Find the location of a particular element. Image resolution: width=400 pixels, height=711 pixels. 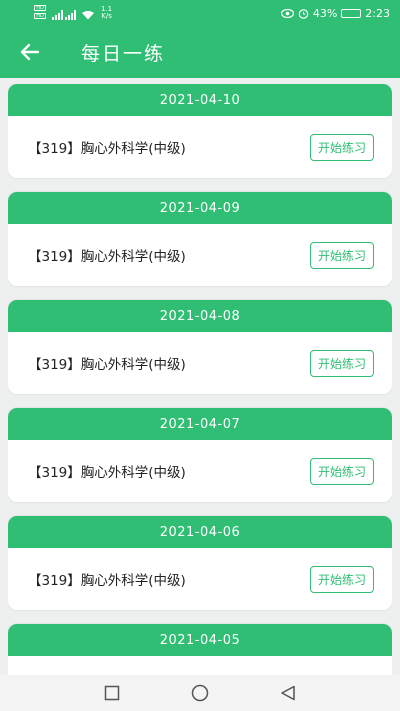

home-button is located at coordinates (200, 693).